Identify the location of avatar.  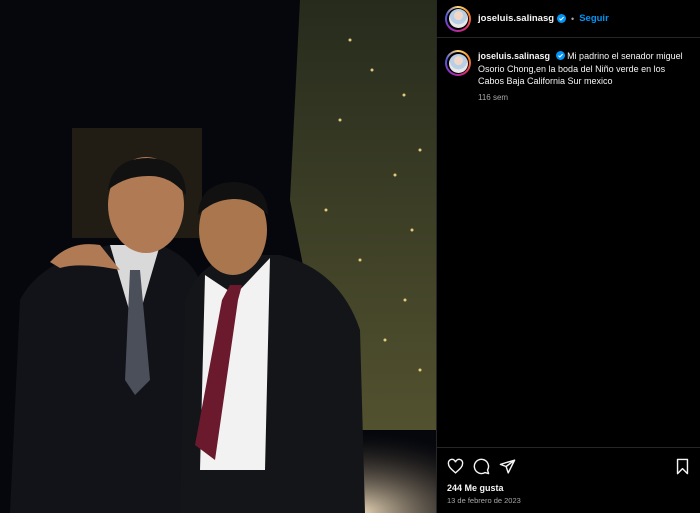
(458, 18).